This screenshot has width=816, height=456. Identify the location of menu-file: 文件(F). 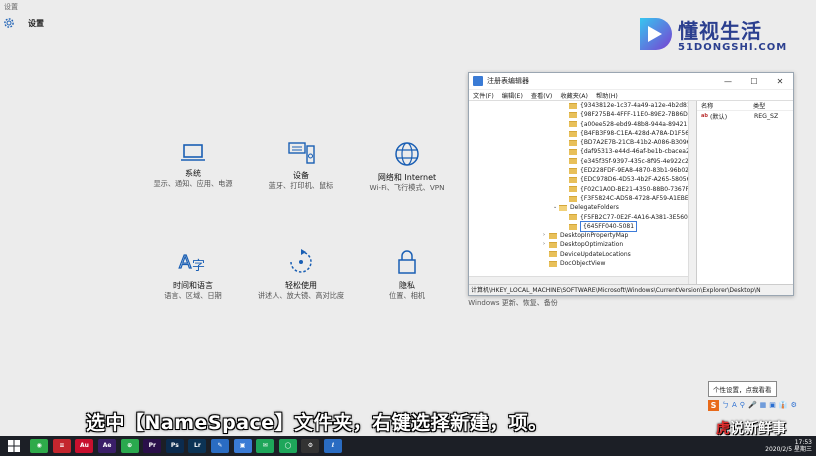
(483, 95).